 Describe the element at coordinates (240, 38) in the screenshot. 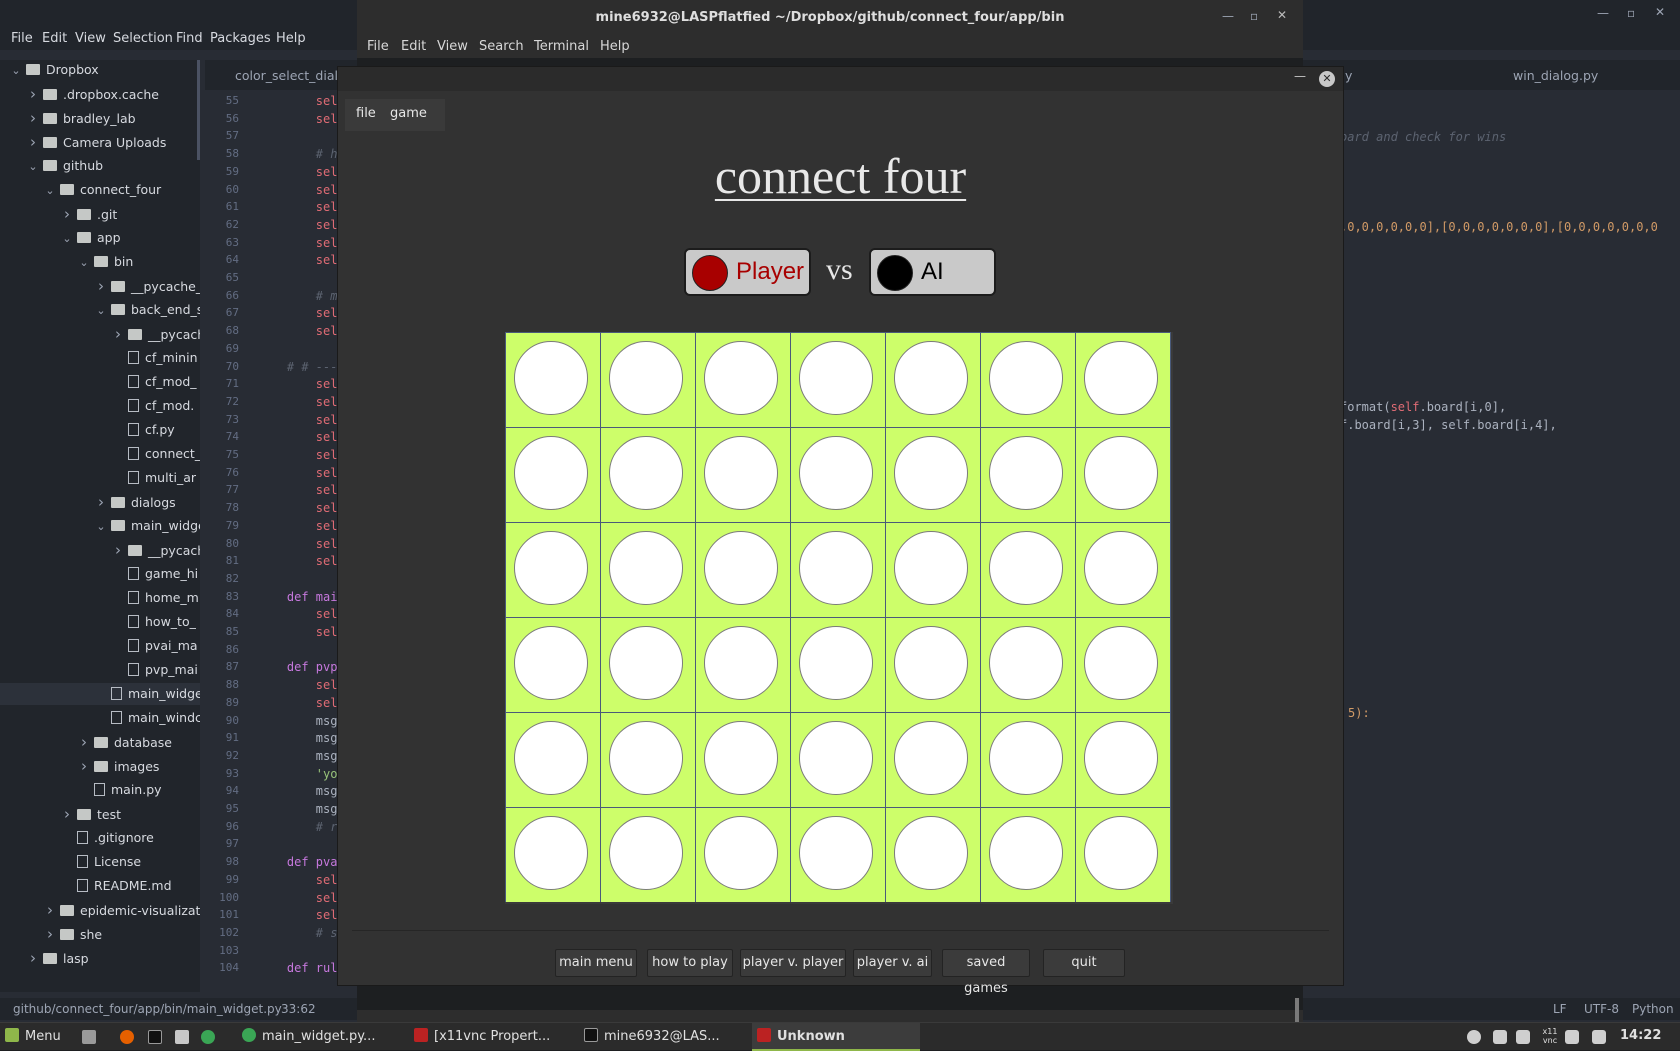

I see `menu-packages: Packages` at that location.